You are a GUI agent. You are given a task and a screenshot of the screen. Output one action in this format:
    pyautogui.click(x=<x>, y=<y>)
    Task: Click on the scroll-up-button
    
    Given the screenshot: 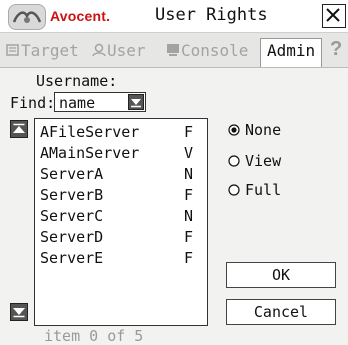 What is the action you would take?
    pyautogui.click(x=19, y=129)
    